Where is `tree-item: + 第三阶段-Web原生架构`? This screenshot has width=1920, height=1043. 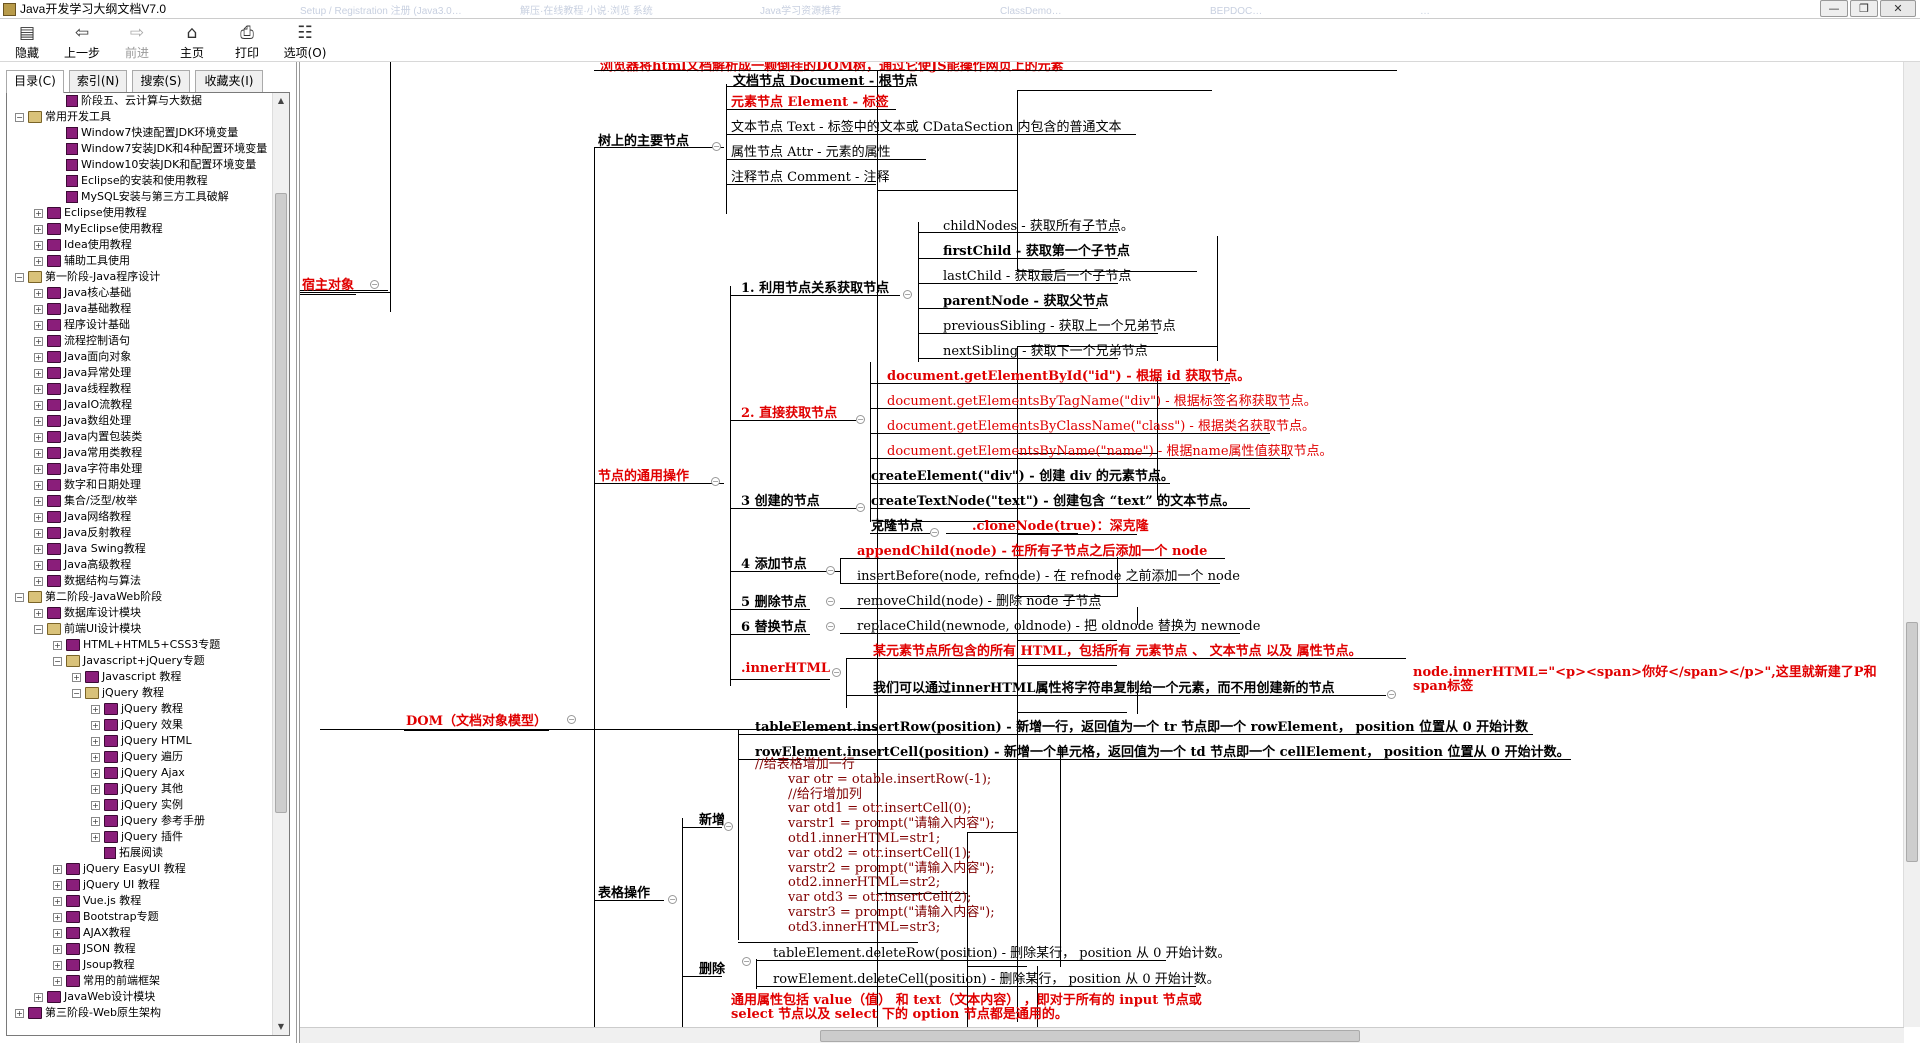
tree-item: + 第三阶段-Web原生架构 is located at coordinates (88, 1013).